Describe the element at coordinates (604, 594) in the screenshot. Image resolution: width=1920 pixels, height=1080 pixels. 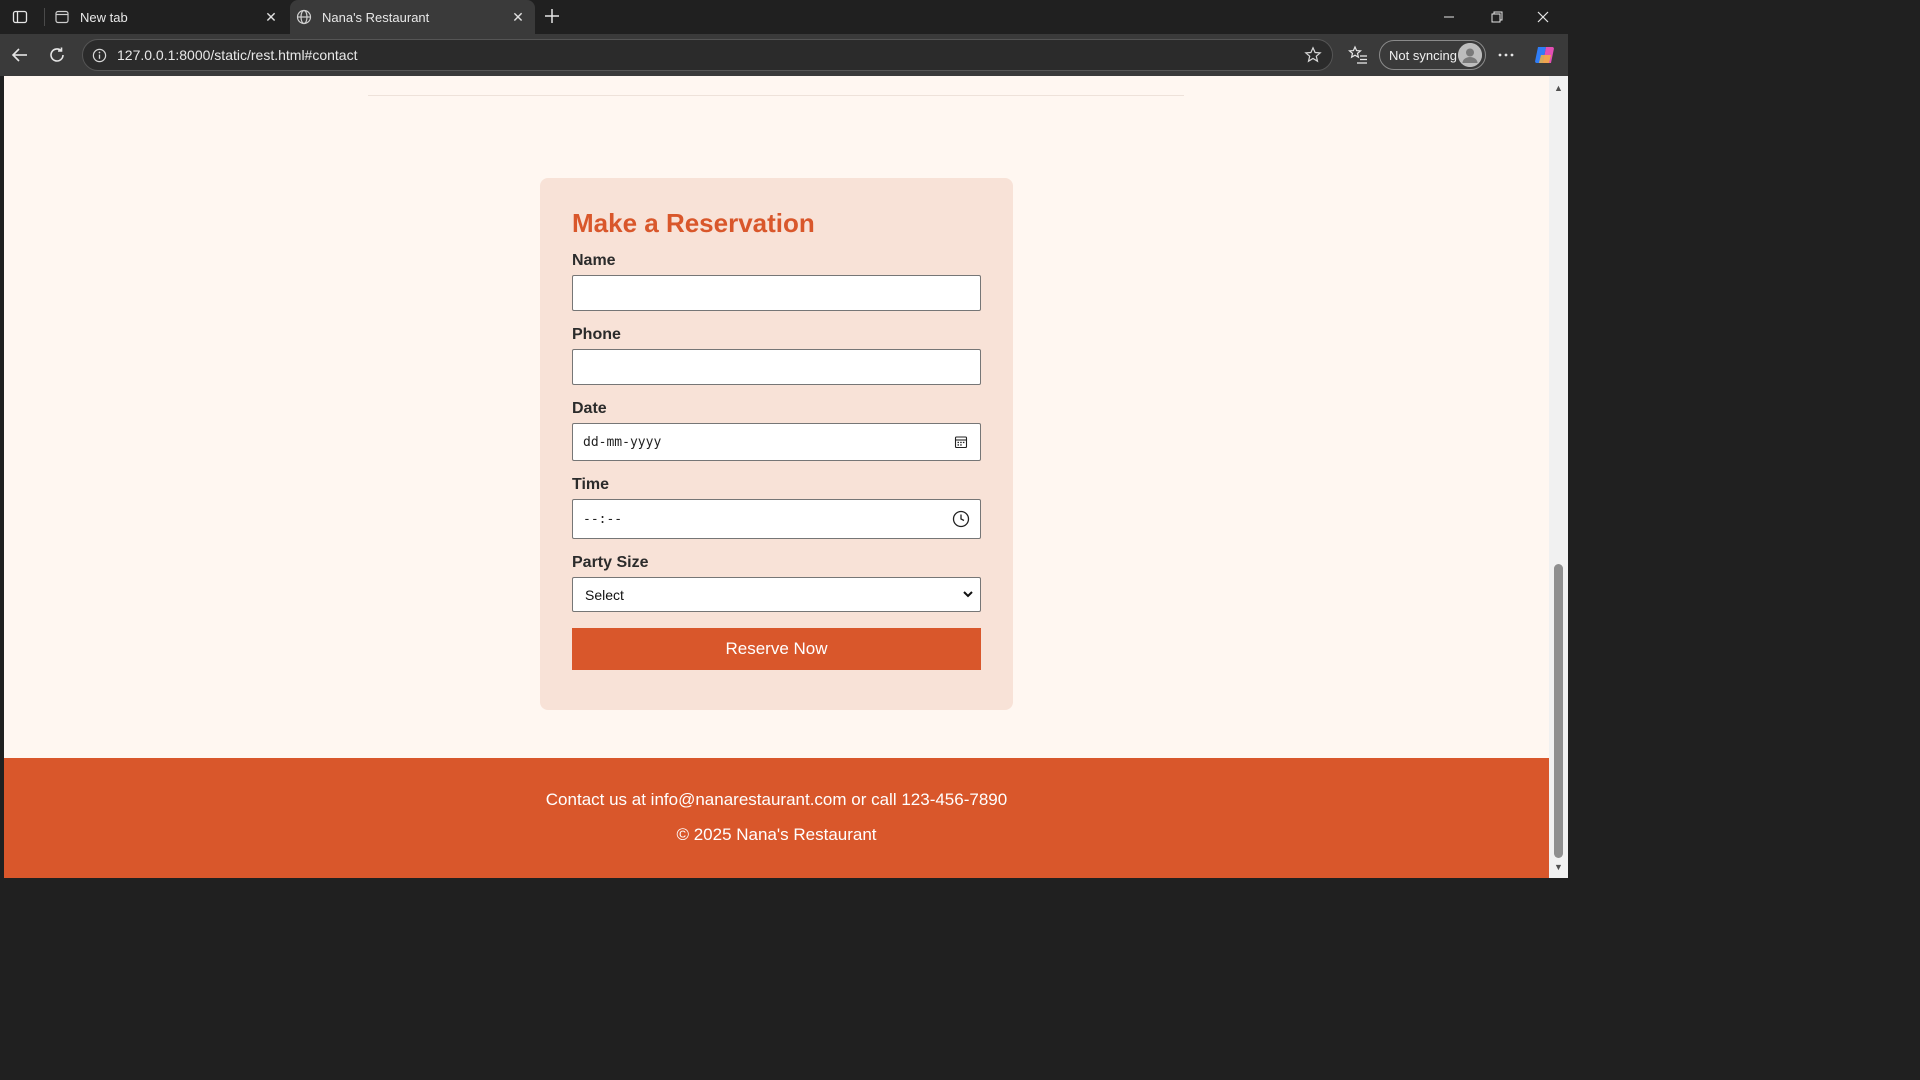
I see `party-size-selected: Select` at that location.